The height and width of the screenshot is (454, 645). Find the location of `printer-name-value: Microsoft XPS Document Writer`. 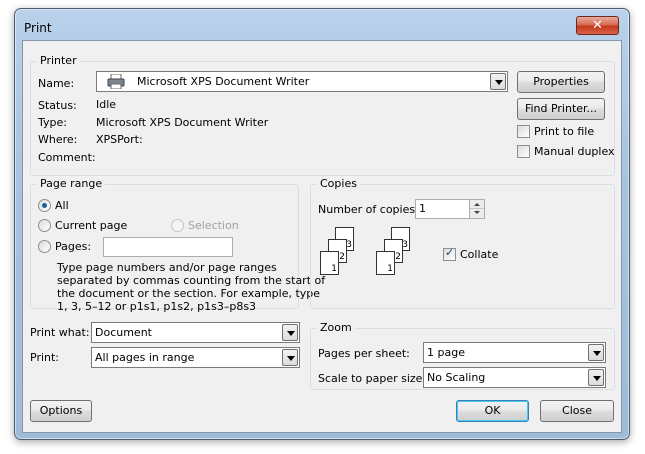

printer-name-value: Microsoft XPS Document Writer is located at coordinates (223, 81).